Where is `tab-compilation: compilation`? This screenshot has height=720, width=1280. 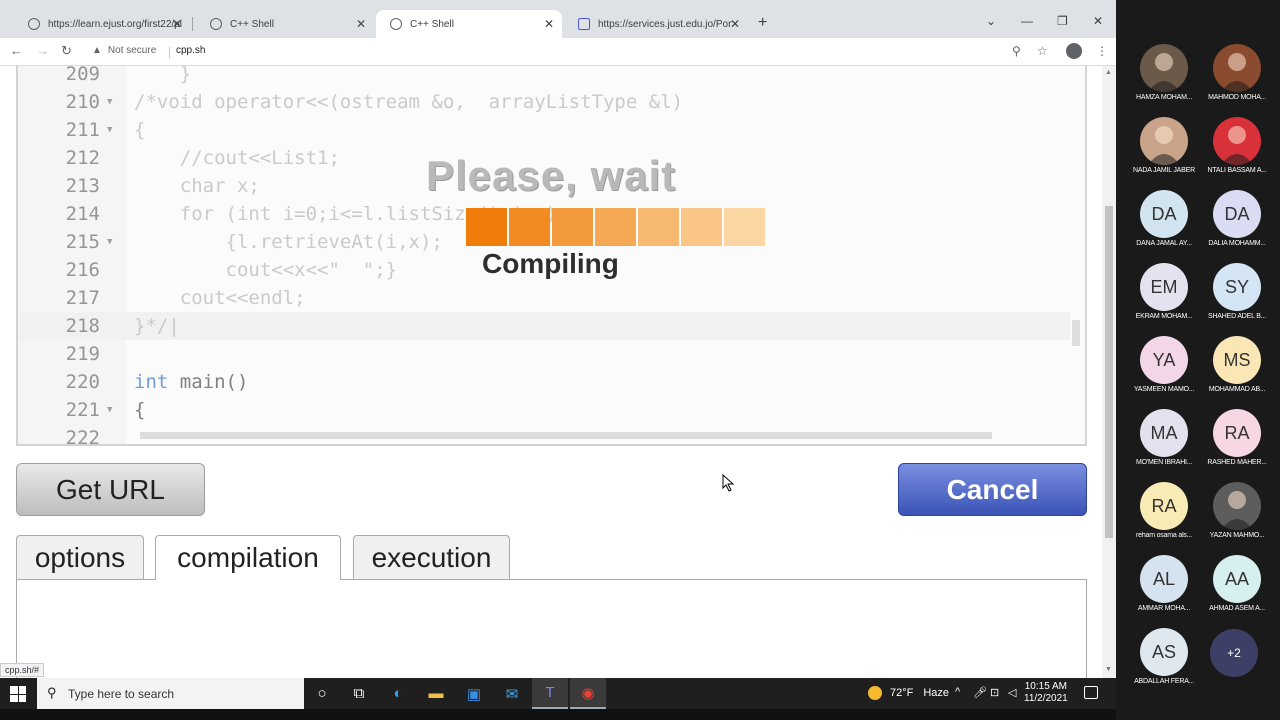 tab-compilation: compilation is located at coordinates (248, 557).